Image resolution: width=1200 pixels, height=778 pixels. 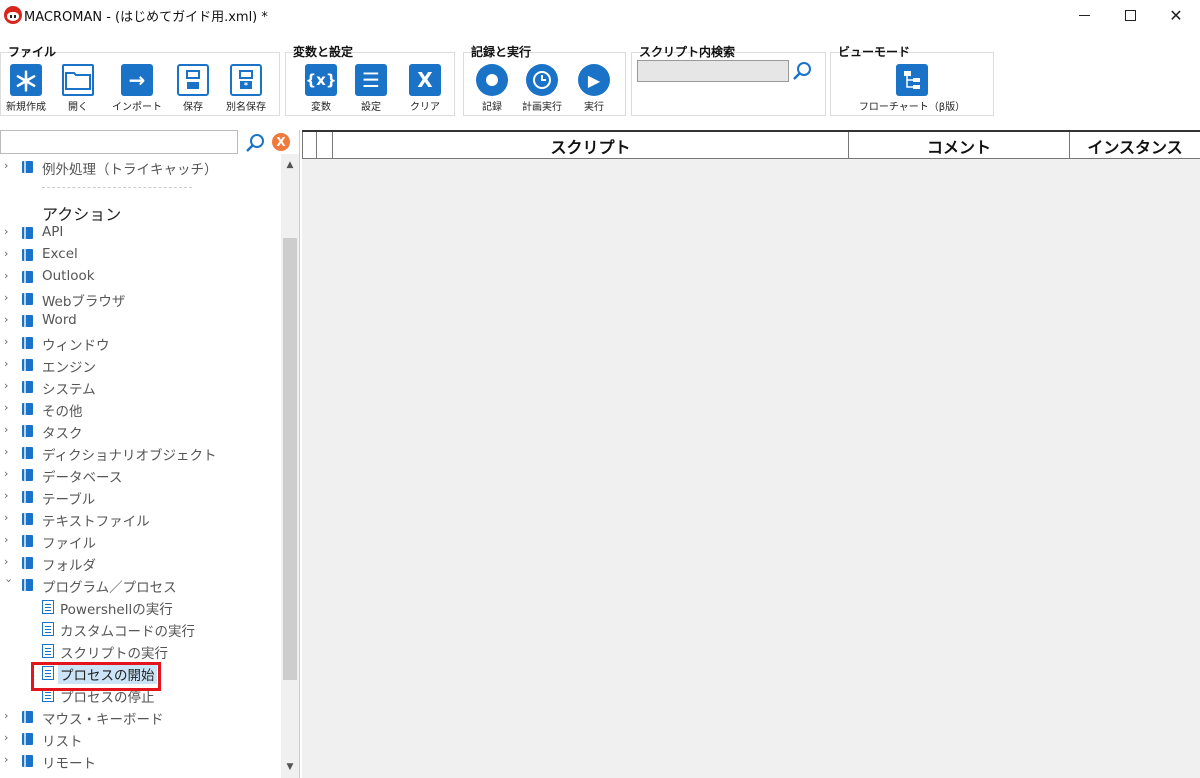 I want to click on scroll-thumb, so click(x=290, y=459).